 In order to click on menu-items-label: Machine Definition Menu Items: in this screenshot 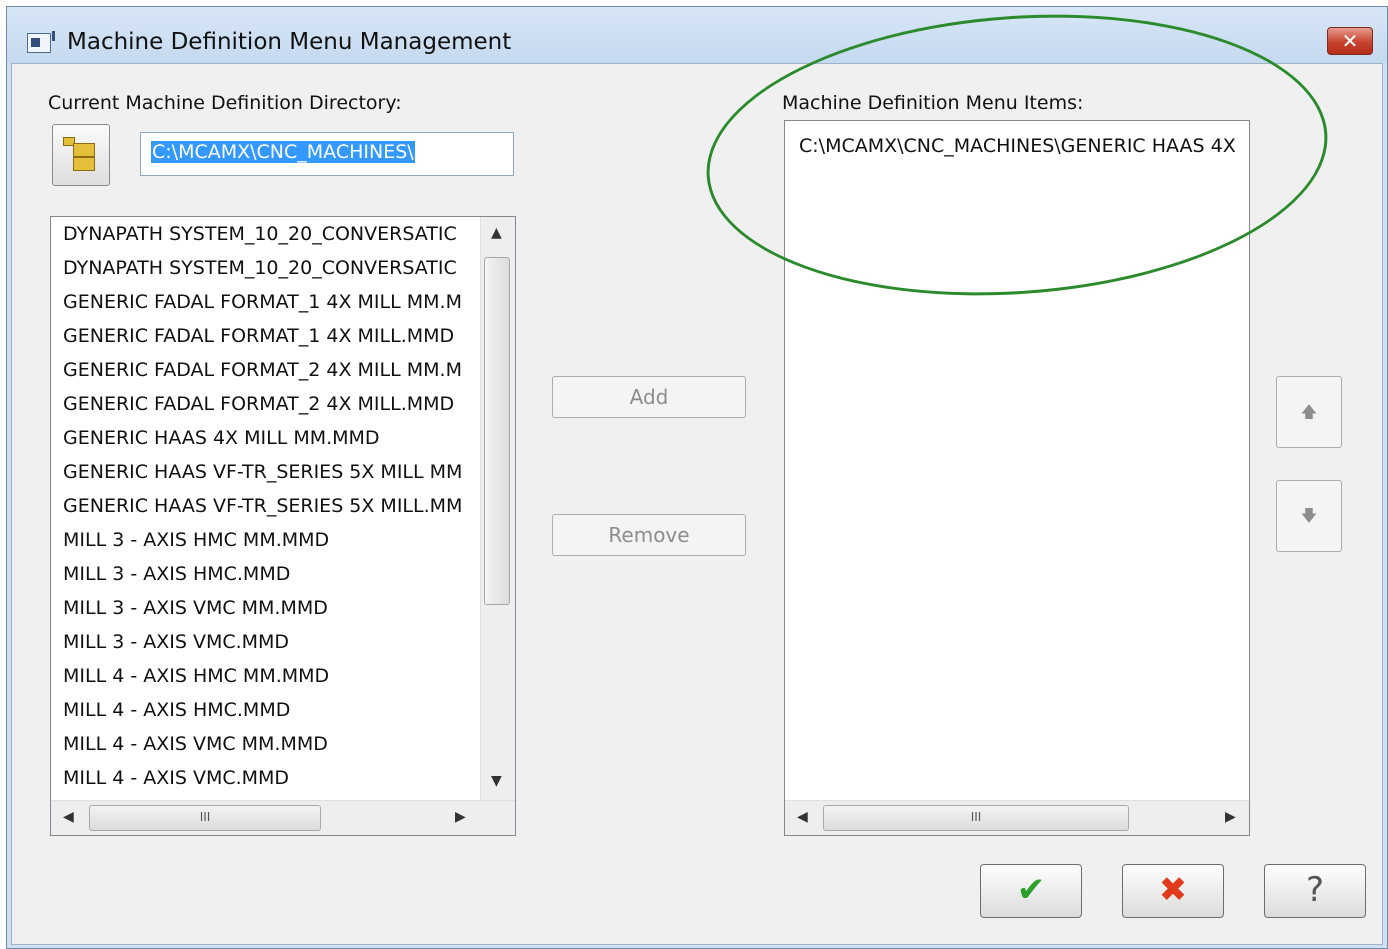, I will do `click(933, 103)`.